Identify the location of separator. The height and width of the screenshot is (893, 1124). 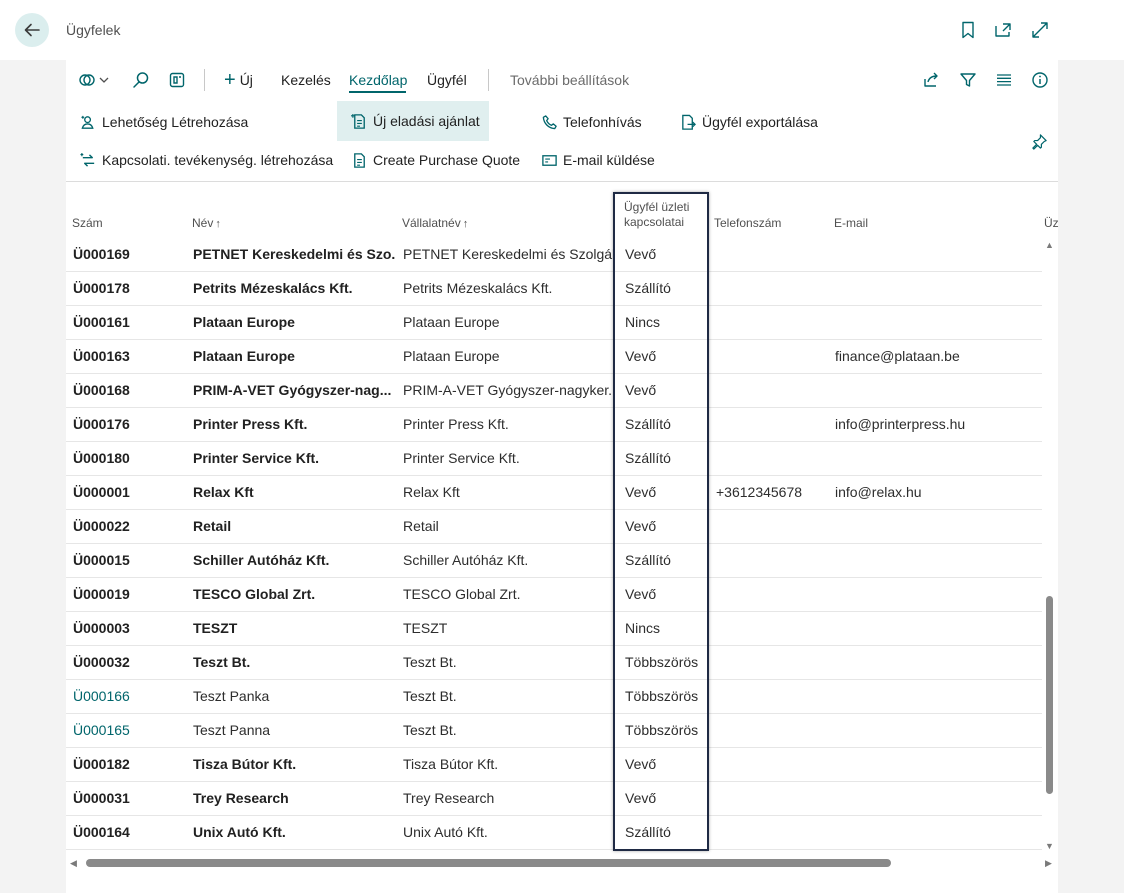
(488, 80).